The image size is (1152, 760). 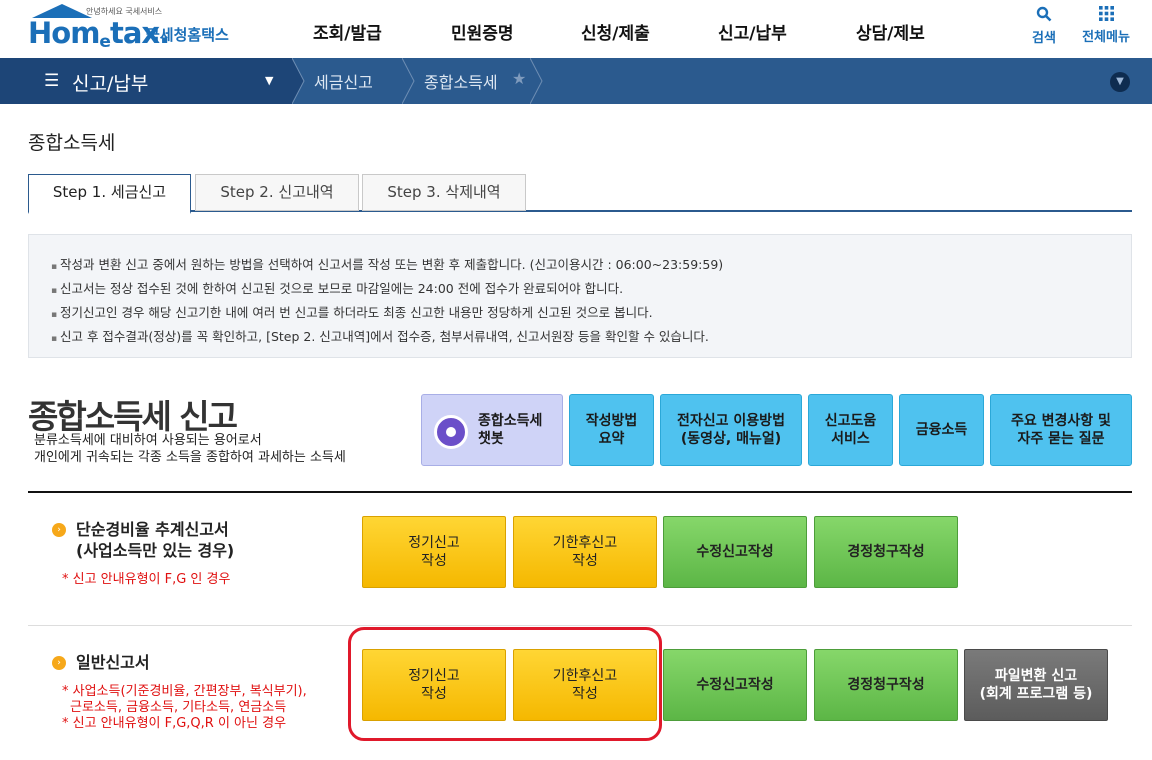 What do you see at coordinates (1120, 82) in the screenshot?
I see `chevron-down-icon: ▼` at bounding box center [1120, 82].